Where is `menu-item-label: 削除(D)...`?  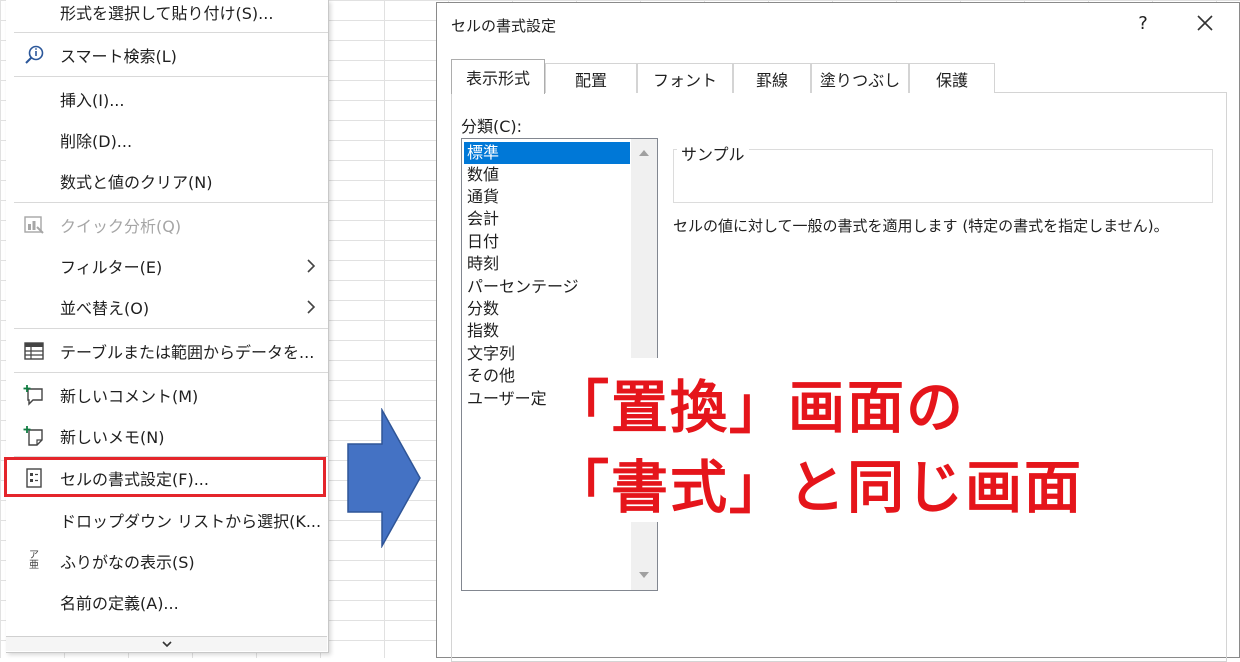 menu-item-label: 削除(D)... is located at coordinates (96, 141).